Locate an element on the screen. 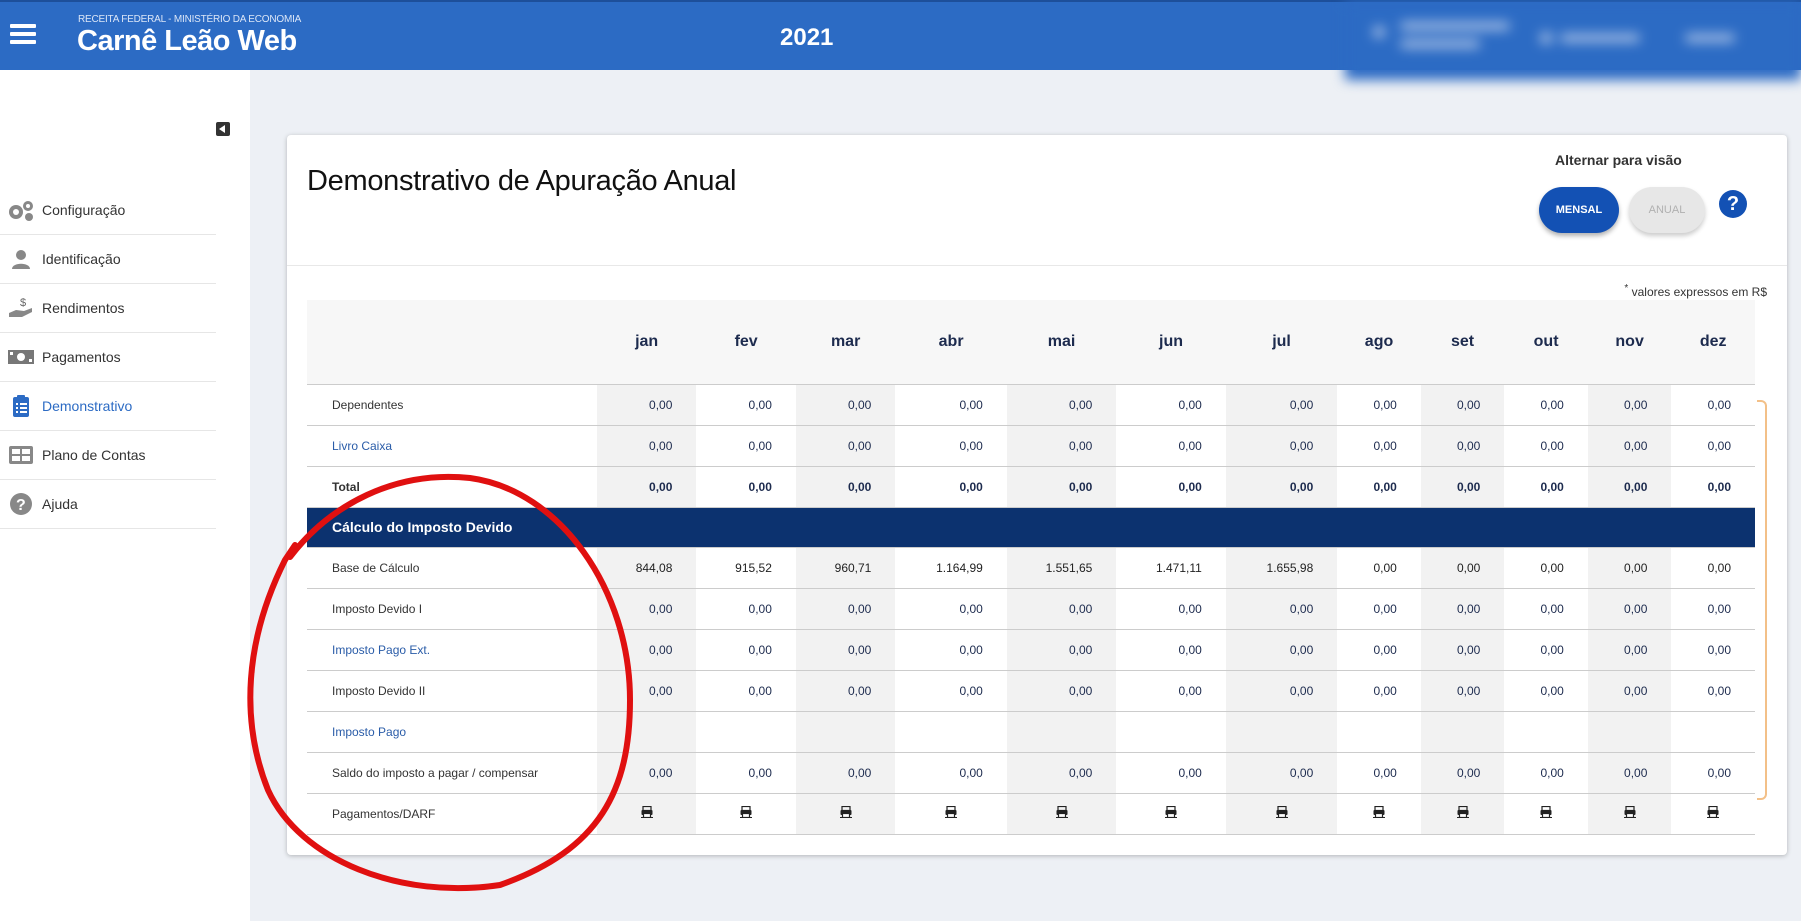 Image resolution: width=1801 pixels, height=921 pixels. table-row: Pagamentos/DARF is located at coordinates (1031, 814).